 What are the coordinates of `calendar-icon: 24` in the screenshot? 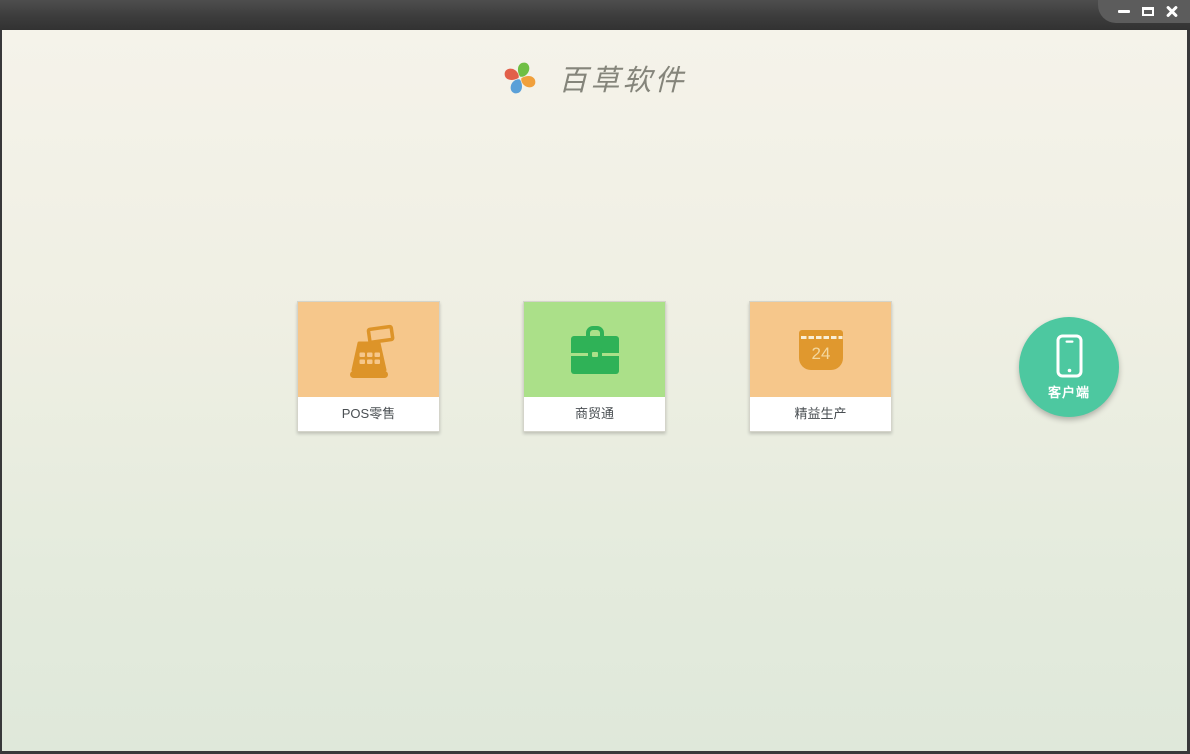 It's located at (820, 349).